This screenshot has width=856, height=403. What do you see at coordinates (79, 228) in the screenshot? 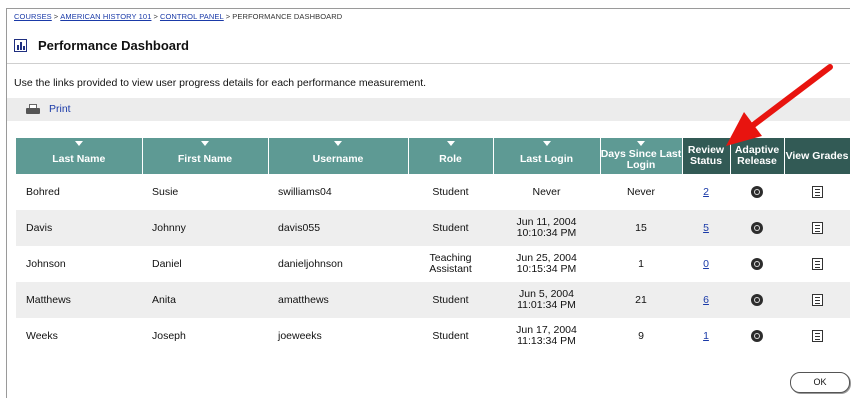
I see `cell-last-name: Davis` at bounding box center [79, 228].